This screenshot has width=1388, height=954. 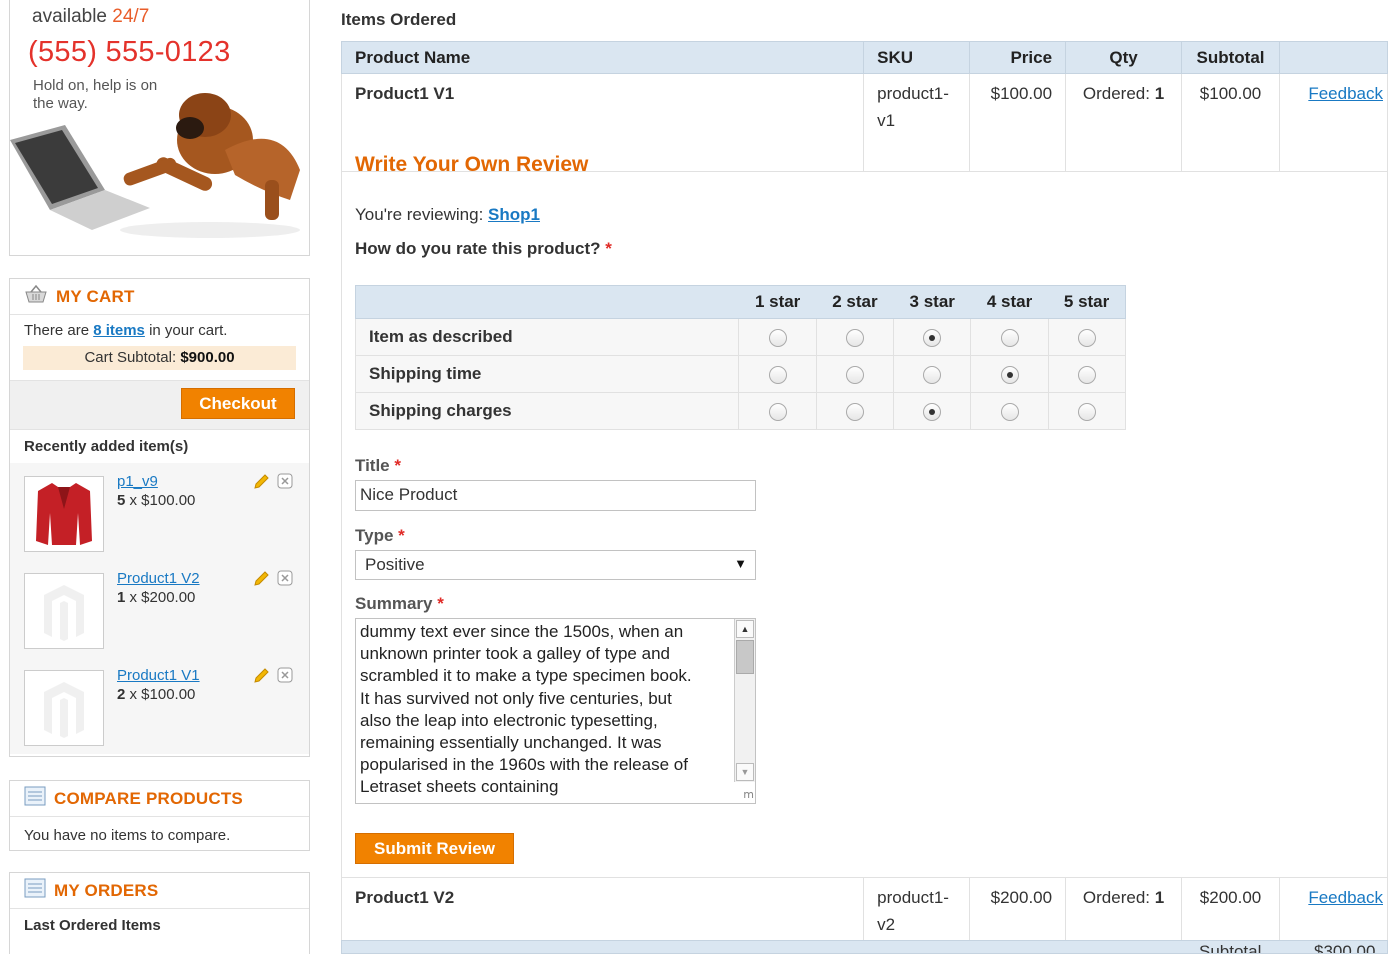 I want to click on rating-row: Shipping charges, so click(x=740, y=411).